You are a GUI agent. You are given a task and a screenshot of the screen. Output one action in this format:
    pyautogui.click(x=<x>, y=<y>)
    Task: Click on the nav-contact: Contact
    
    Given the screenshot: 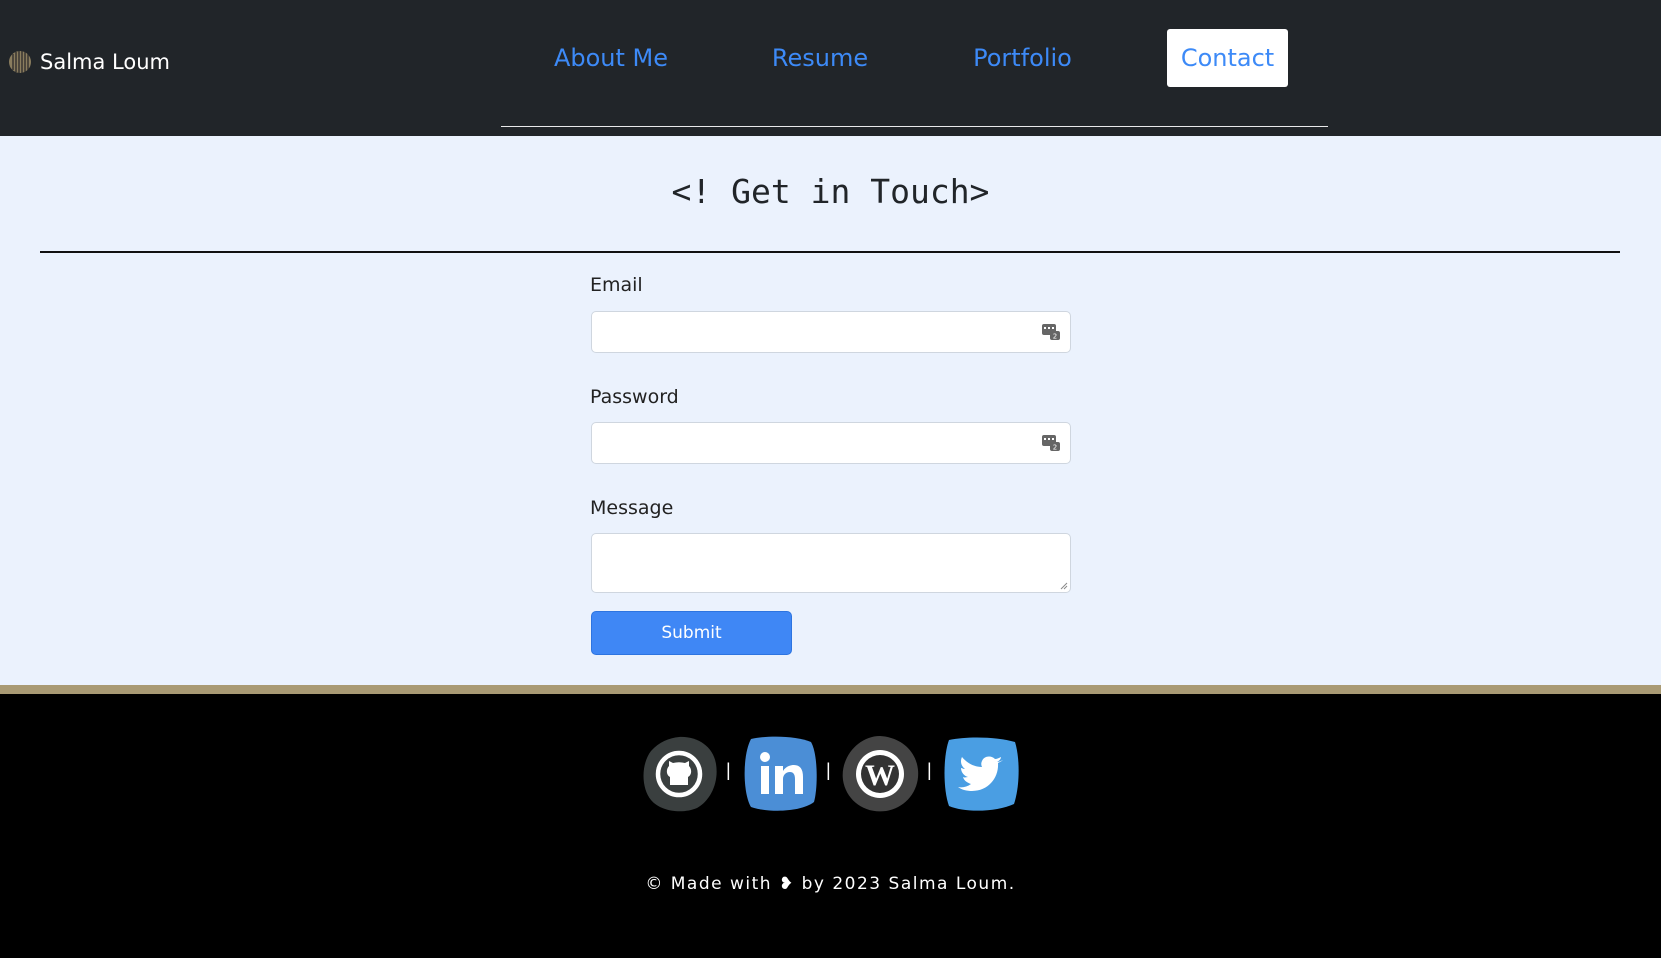 What is the action you would take?
    pyautogui.click(x=1227, y=58)
    